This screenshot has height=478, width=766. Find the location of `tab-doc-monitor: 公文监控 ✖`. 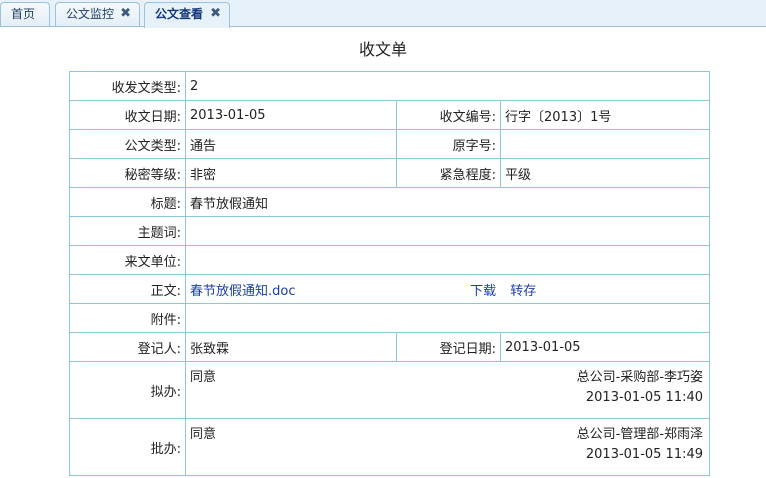

tab-doc-monitor: 公文监控 ✖ is located at coordinates (97, 14).